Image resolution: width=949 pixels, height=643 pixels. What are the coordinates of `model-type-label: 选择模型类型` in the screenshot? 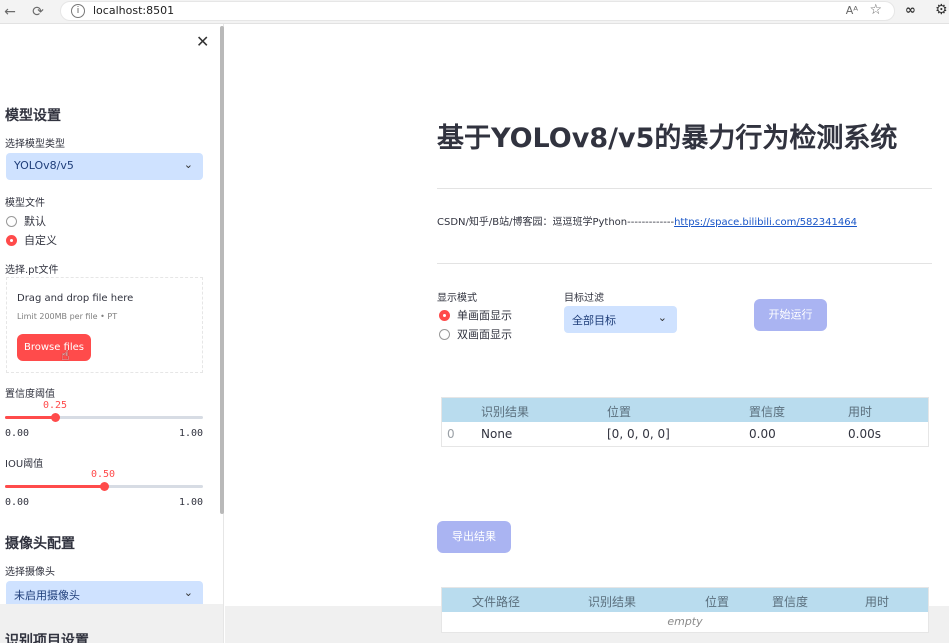 It's located at (35, 144).